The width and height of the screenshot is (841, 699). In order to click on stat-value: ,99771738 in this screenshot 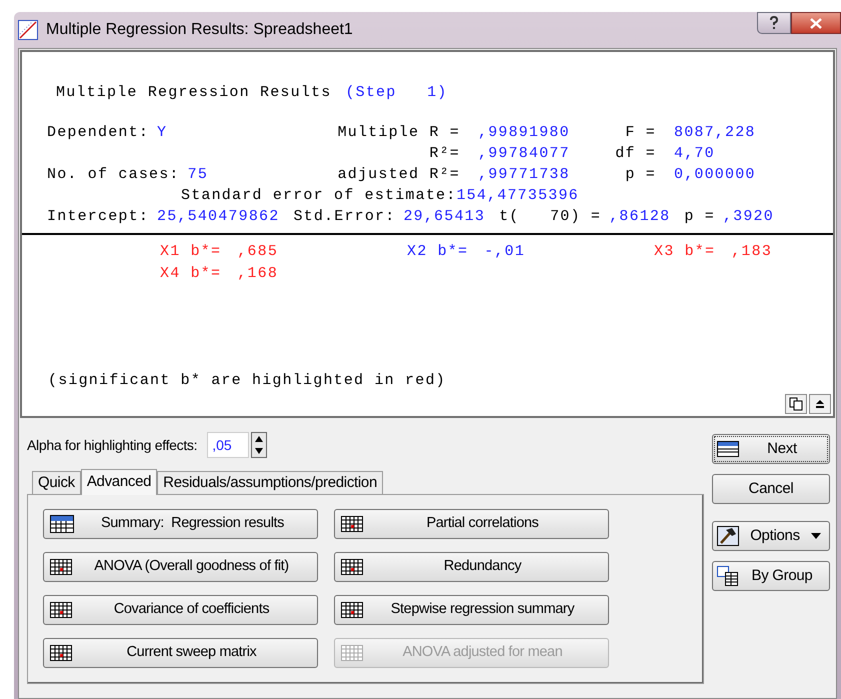, I will do `click(524, 174)`.